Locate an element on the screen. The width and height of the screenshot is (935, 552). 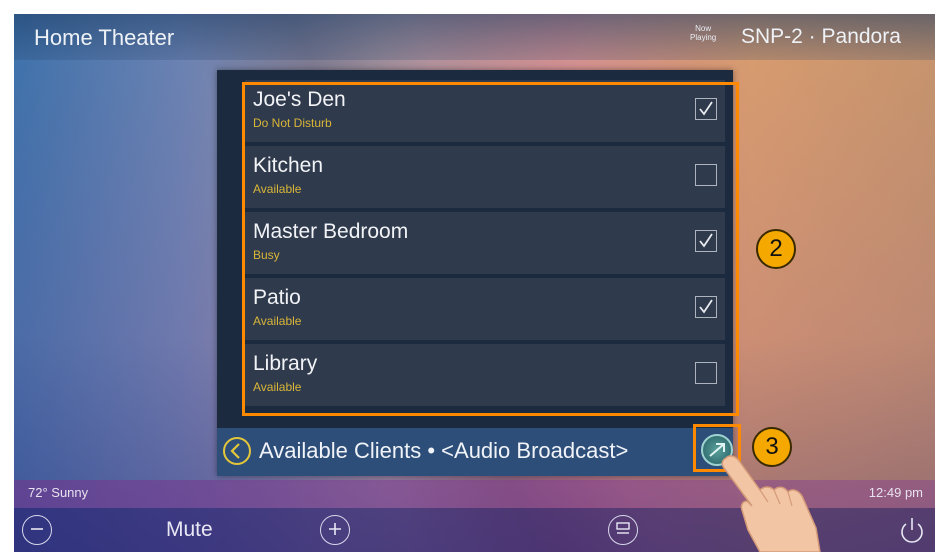
top-bar: Home Theater Now Playing SNP-2 · Pandora is located at coordinates (474, 37).